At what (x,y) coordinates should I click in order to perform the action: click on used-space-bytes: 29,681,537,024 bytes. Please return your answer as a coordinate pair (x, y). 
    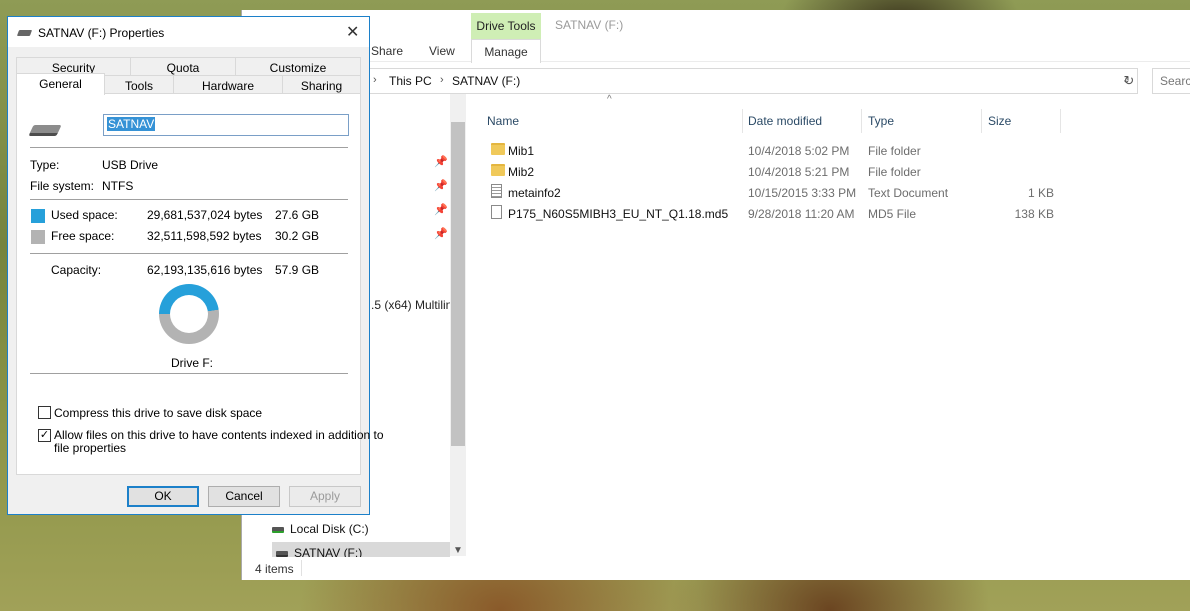
    Looking at the image, I should click on (205, 215).